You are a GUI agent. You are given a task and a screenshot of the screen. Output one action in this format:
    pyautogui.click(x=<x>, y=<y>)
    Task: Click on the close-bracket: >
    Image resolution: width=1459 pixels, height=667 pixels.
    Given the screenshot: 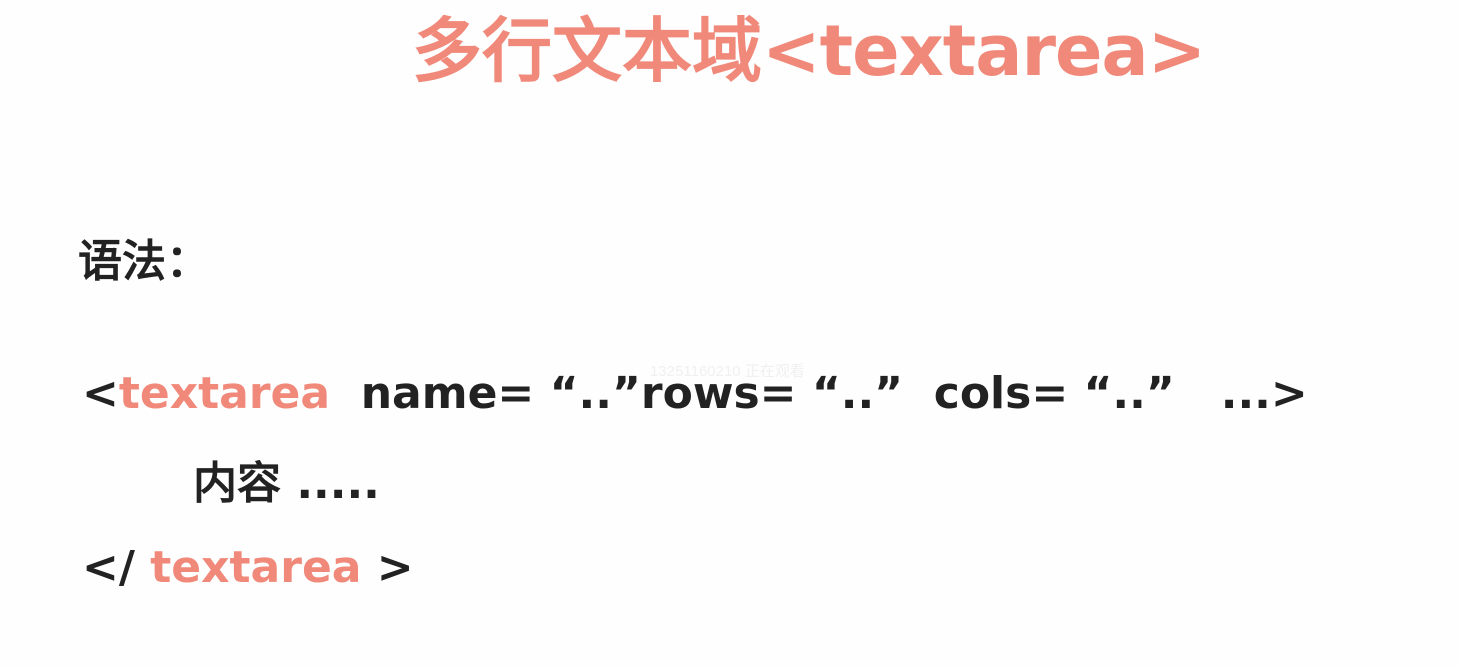 What is the action you would take?
    pyautogui.click(x=387, y=567)
    